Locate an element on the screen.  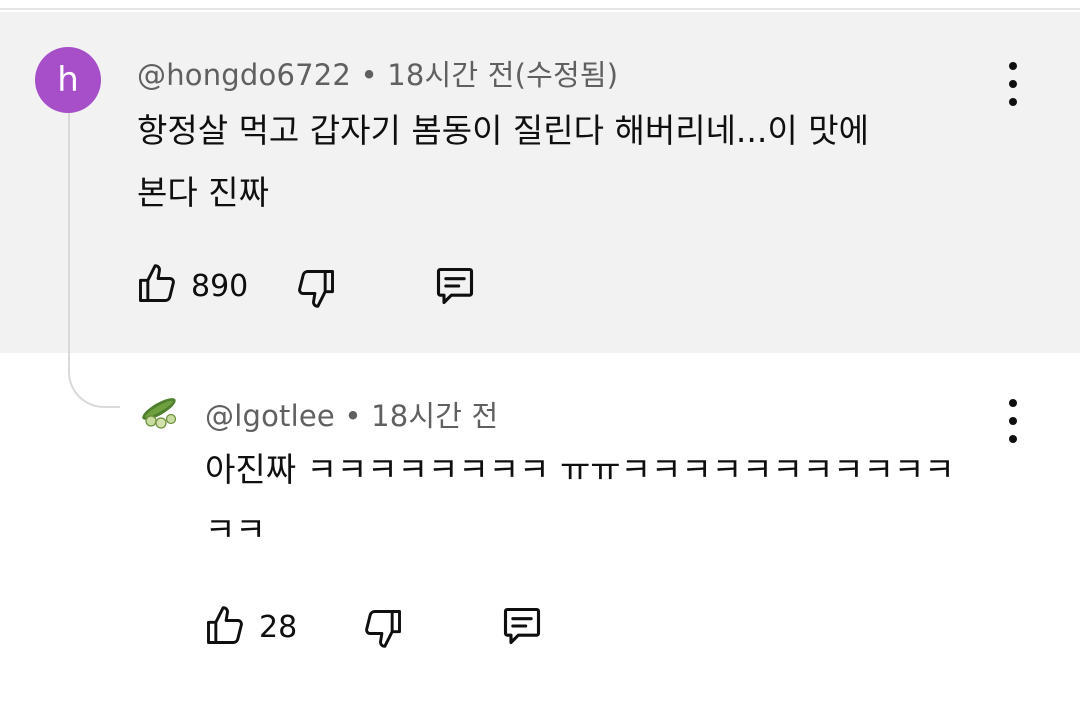
avatar-letter: h is located at coordinates (68, 80).